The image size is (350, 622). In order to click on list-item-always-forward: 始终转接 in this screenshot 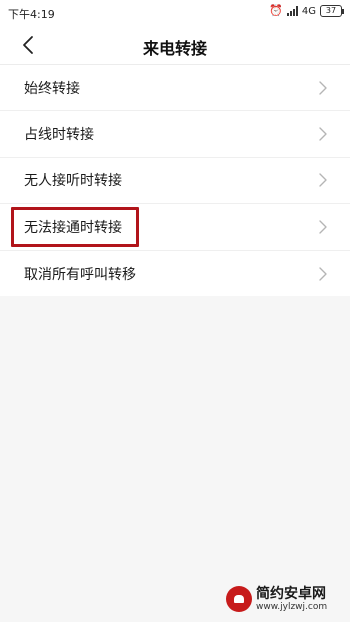, I will do `click(175, 88)`.